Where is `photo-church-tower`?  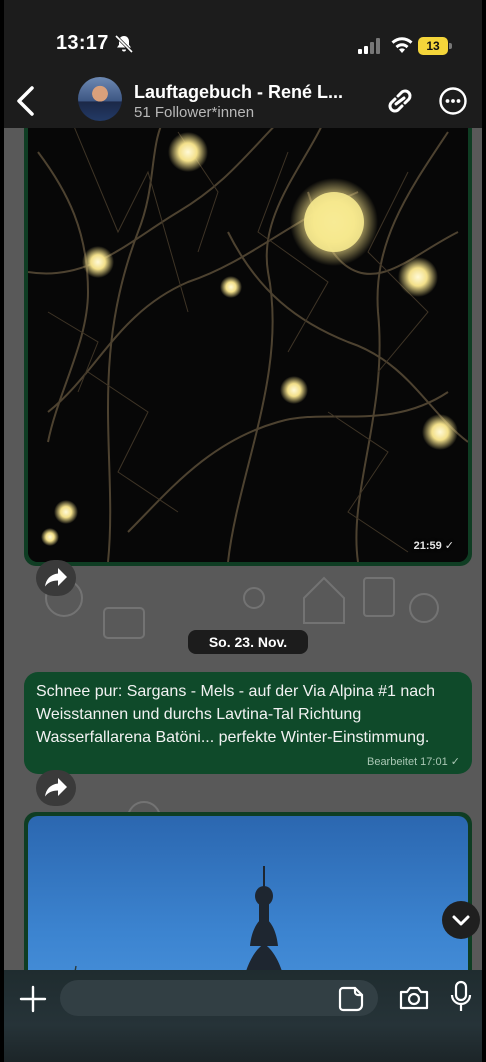
photo-church-tower is located at coordinates (248, 893).